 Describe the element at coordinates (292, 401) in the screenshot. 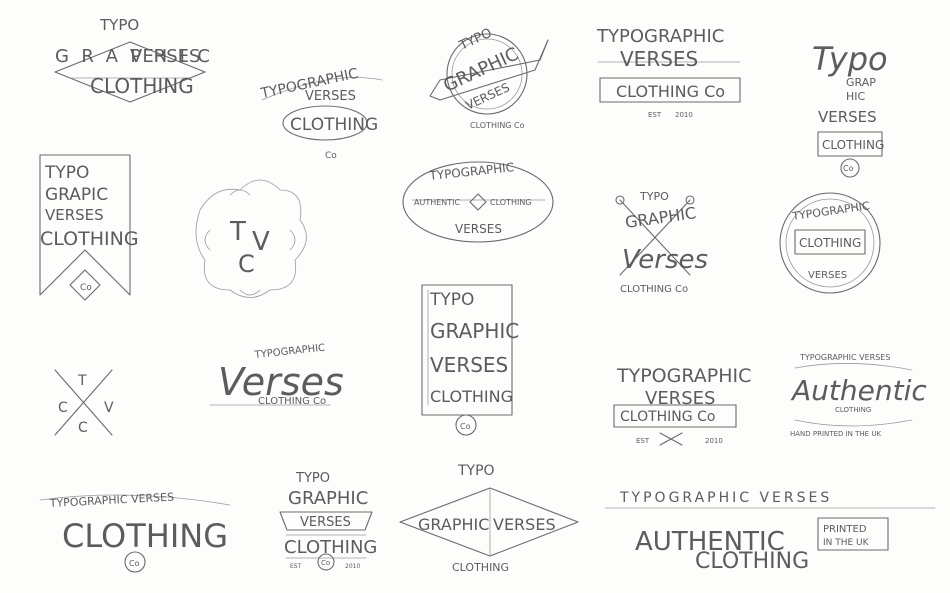

I see `sketch-12-line-3: CLOTHING Co` at that location.